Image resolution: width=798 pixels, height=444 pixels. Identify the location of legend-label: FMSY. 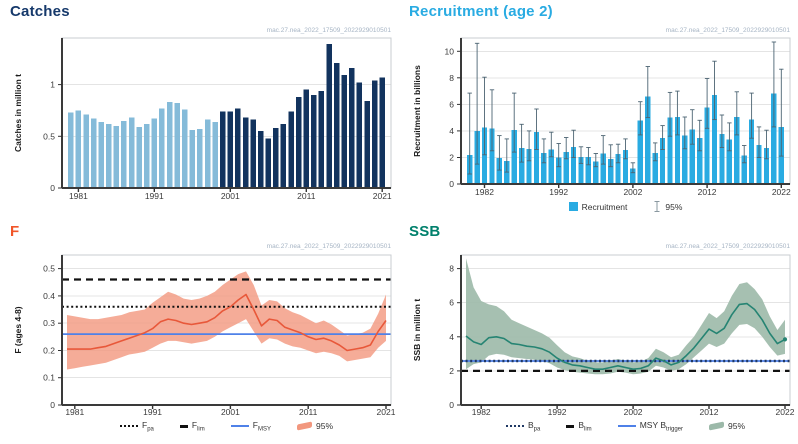
(261, 426).